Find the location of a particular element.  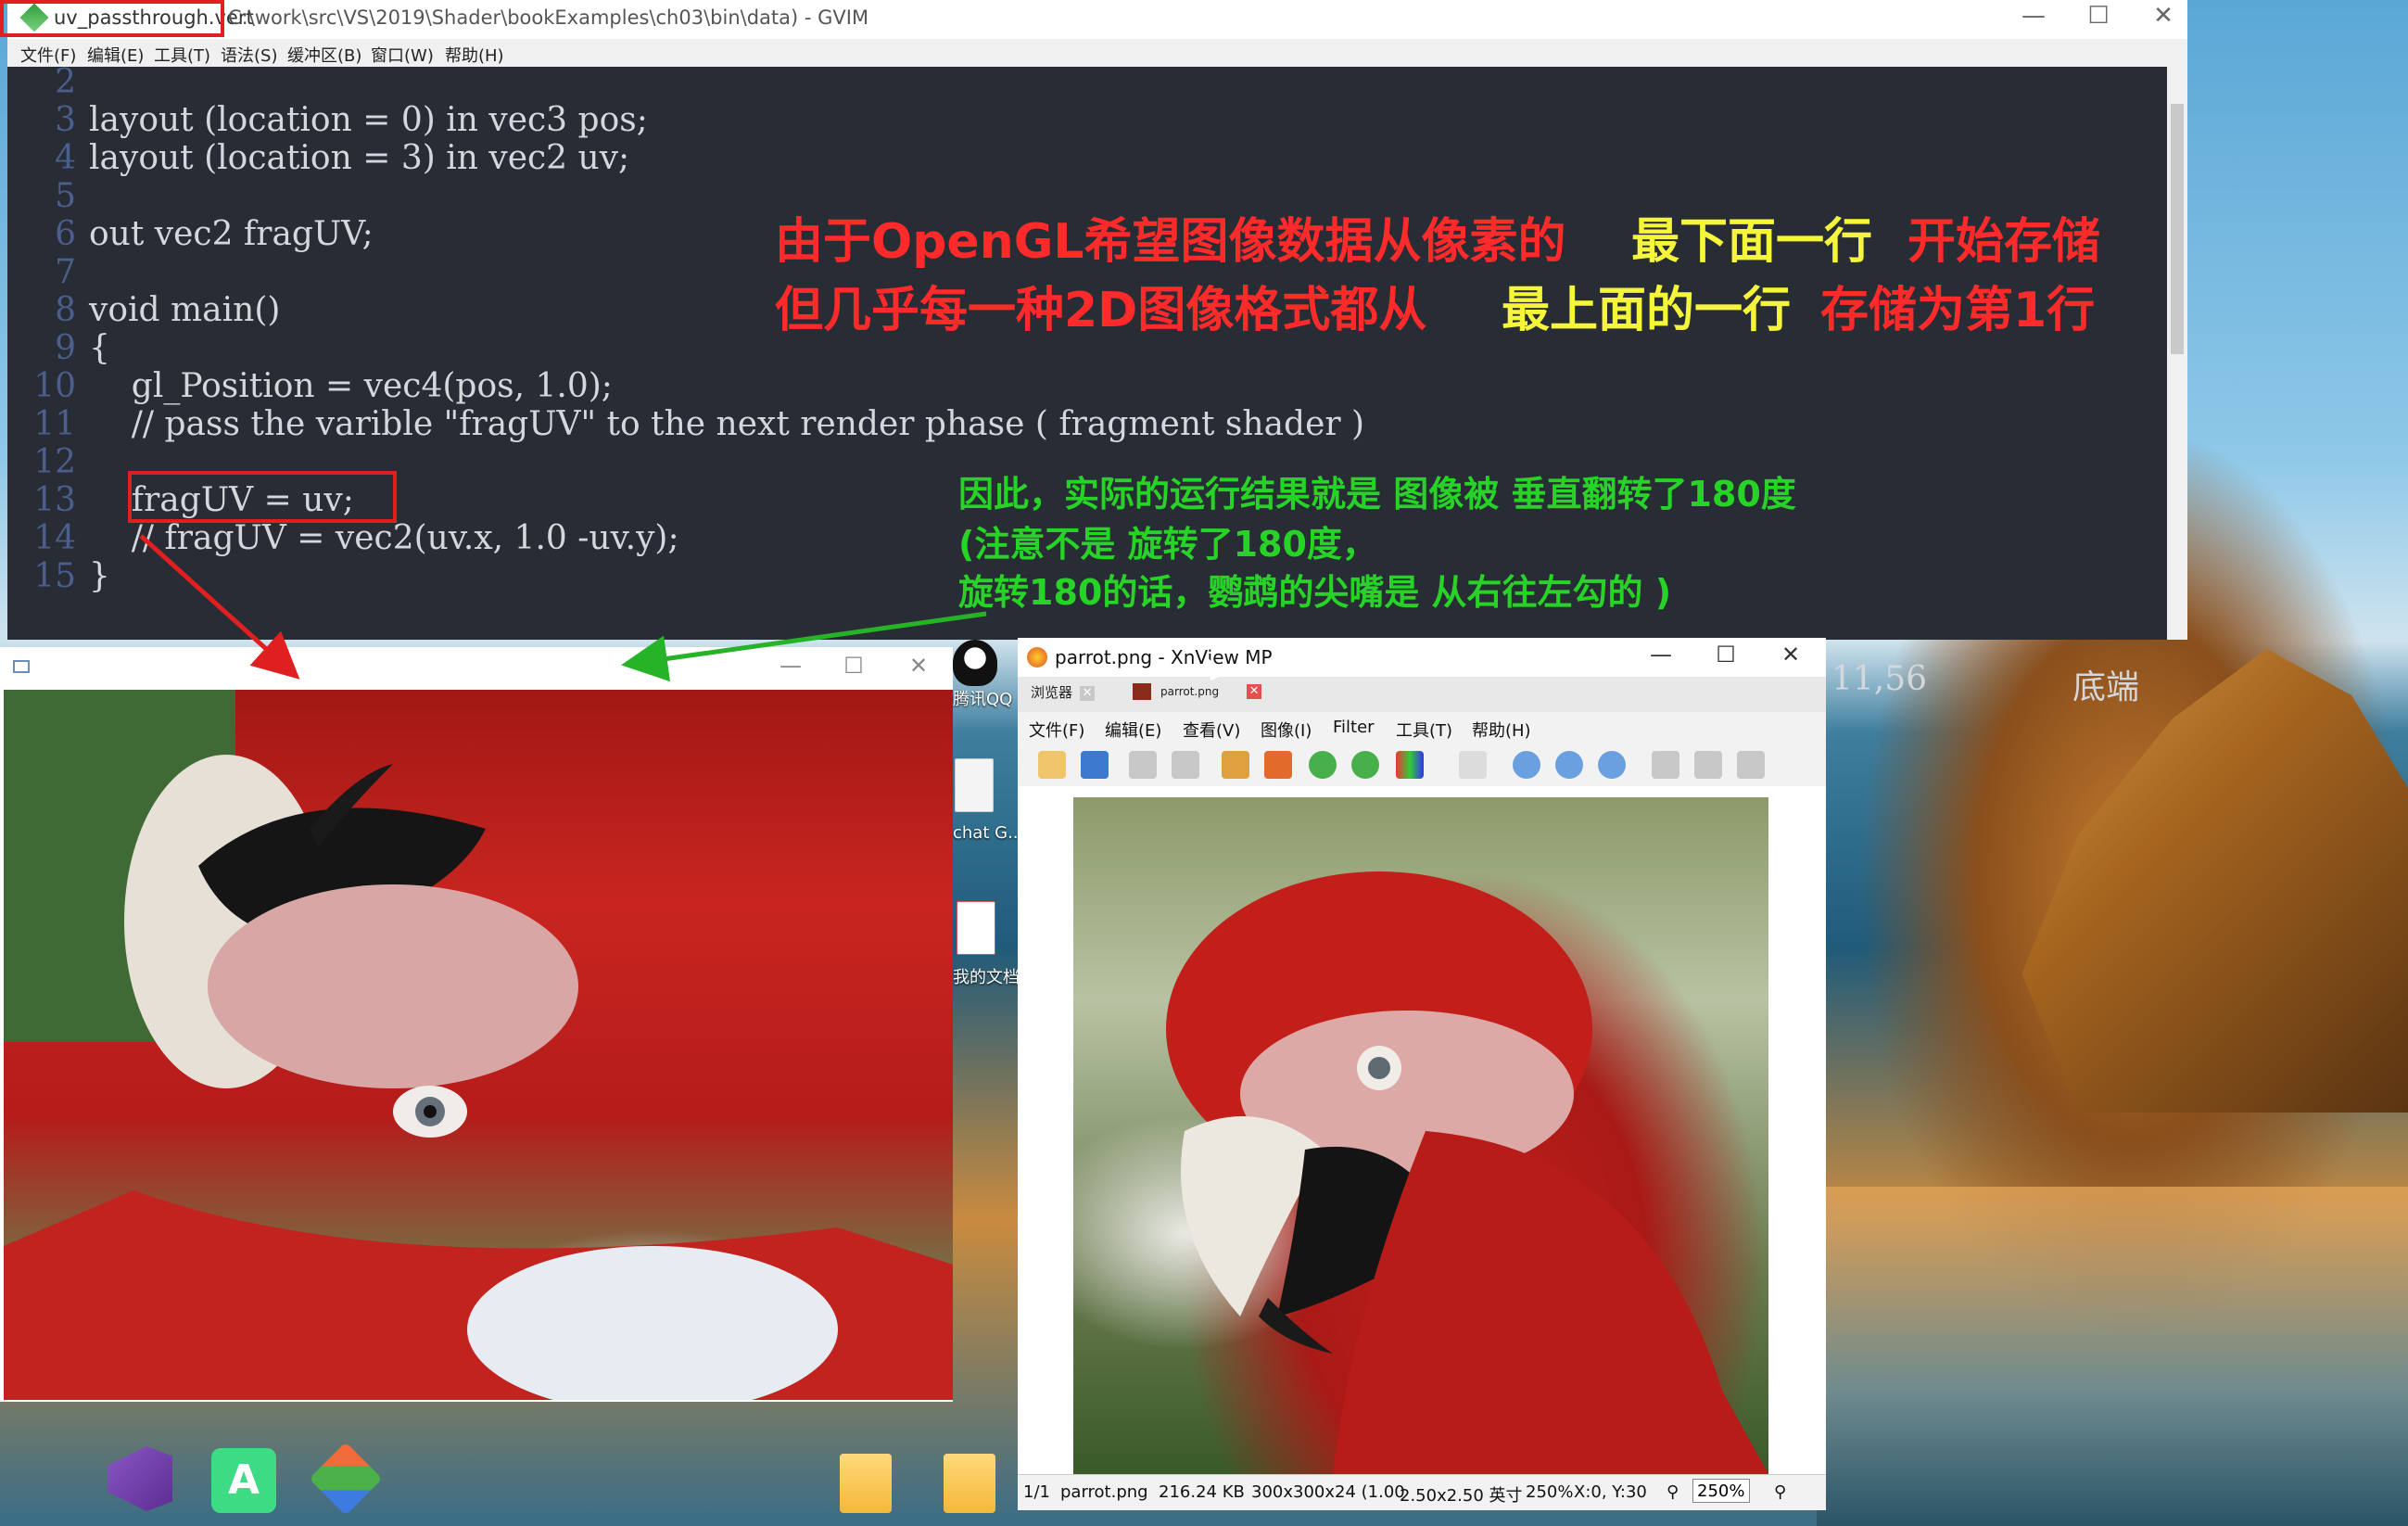

resize-icon is located at coordinates (1278, 765).